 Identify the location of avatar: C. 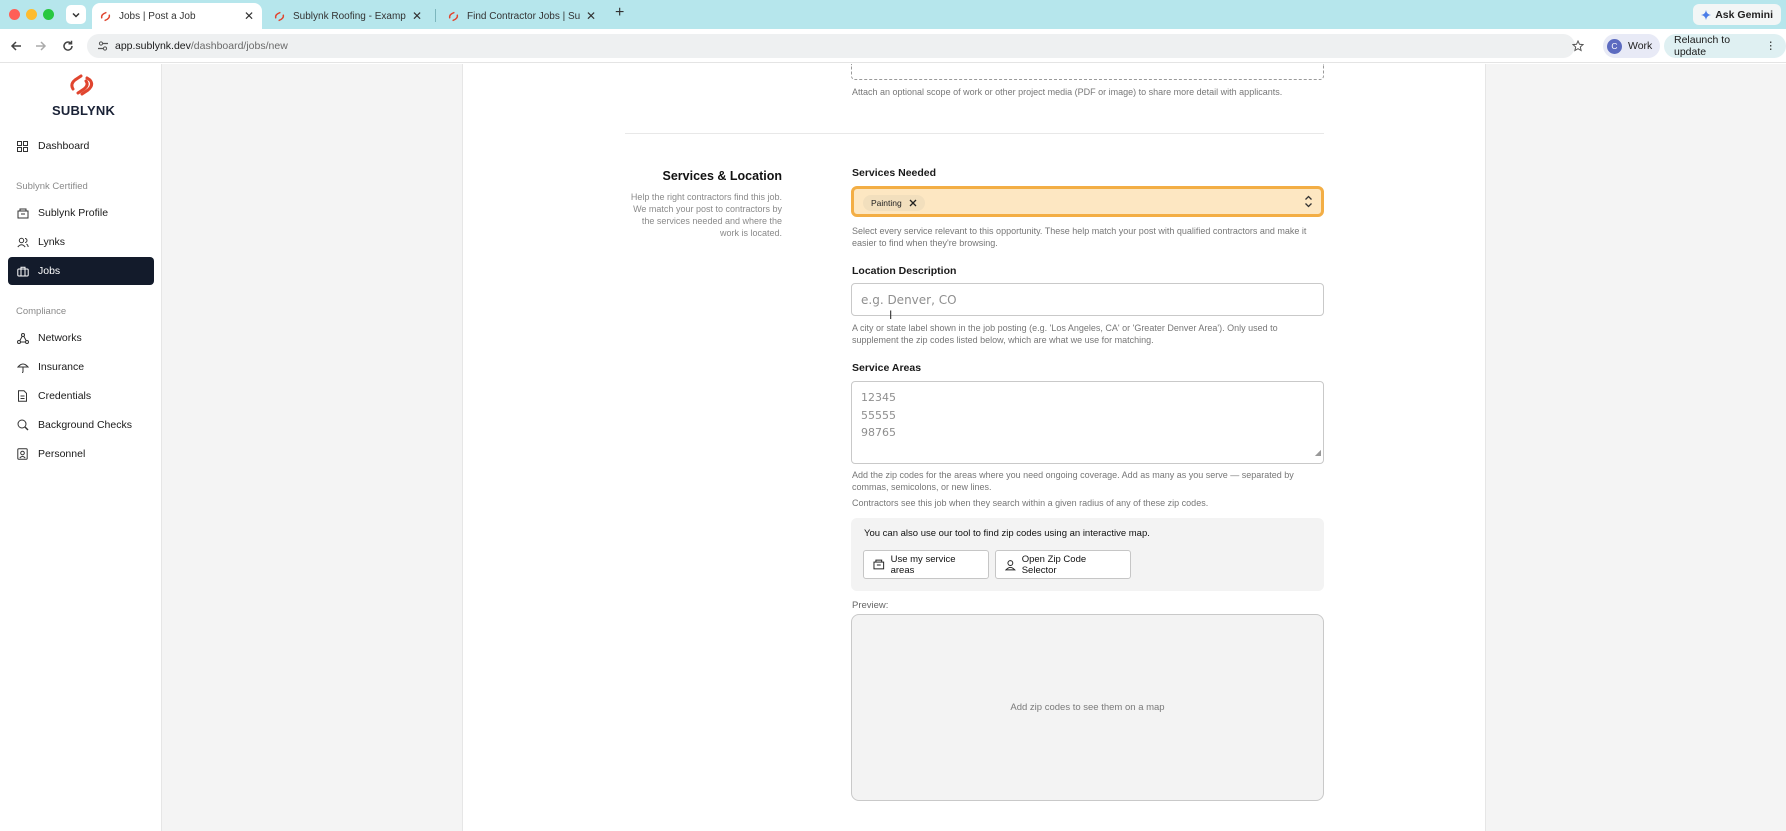
(1614, 46).